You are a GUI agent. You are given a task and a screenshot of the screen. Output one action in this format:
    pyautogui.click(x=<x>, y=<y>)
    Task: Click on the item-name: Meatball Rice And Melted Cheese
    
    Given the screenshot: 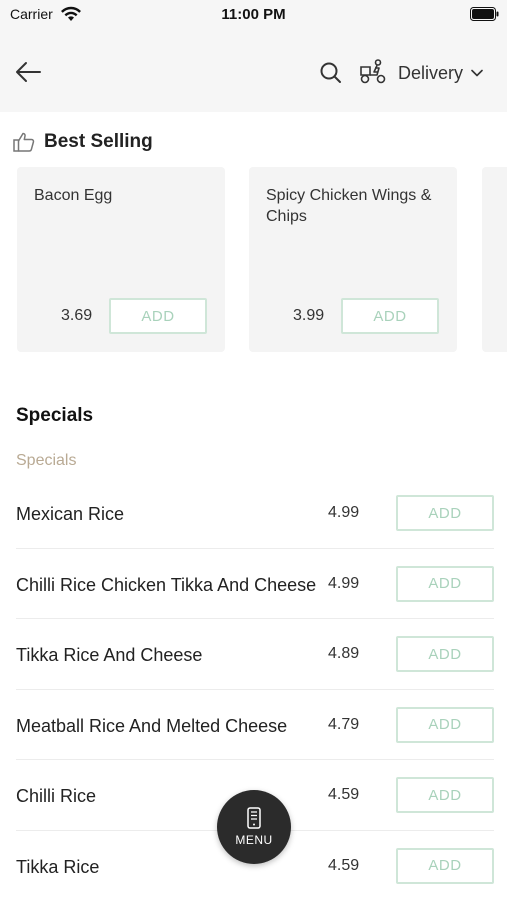 What is the action you would take?
    pyautogui.click(x=152, y=725)
    